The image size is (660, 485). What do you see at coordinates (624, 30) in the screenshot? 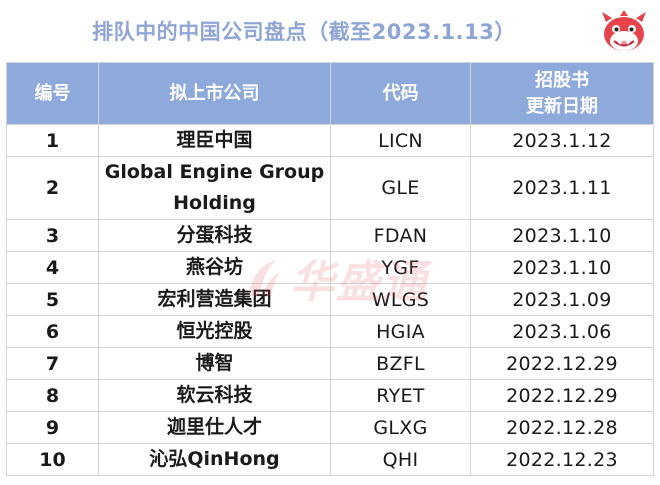
I see `red-dragon-mascot-icon` at bounding box center [624, 30].